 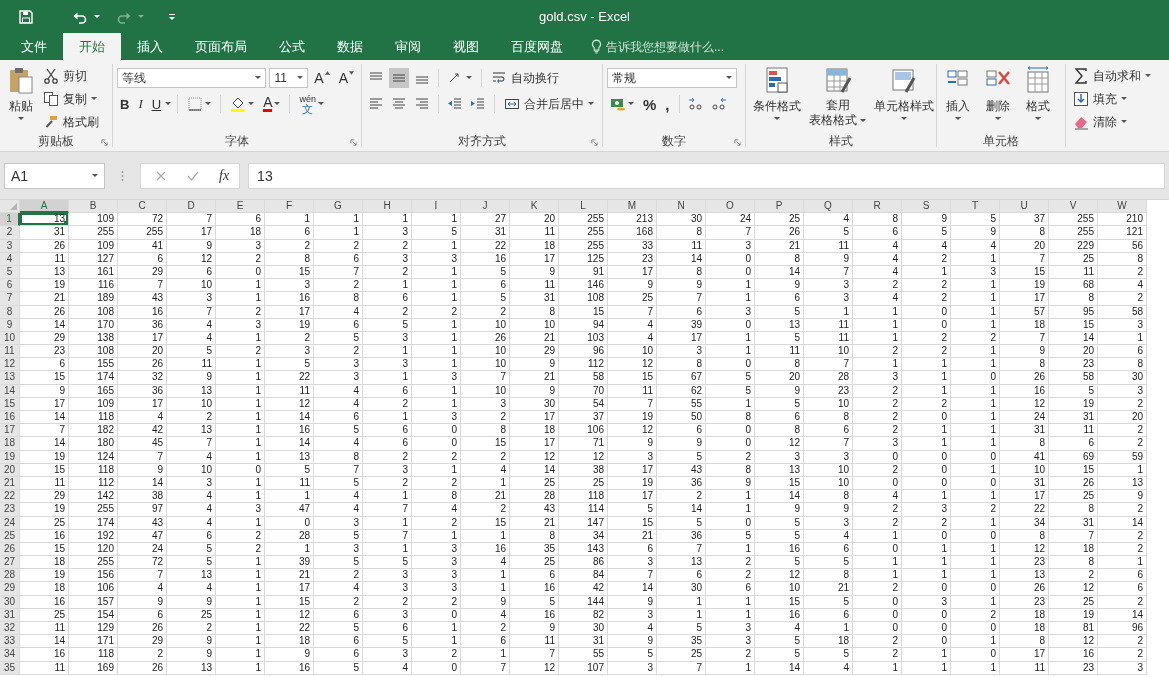 What do you see at coordinates (828, 470) in the screenshot?
I see `table-cell: 10` at bounding box center [828, 470].